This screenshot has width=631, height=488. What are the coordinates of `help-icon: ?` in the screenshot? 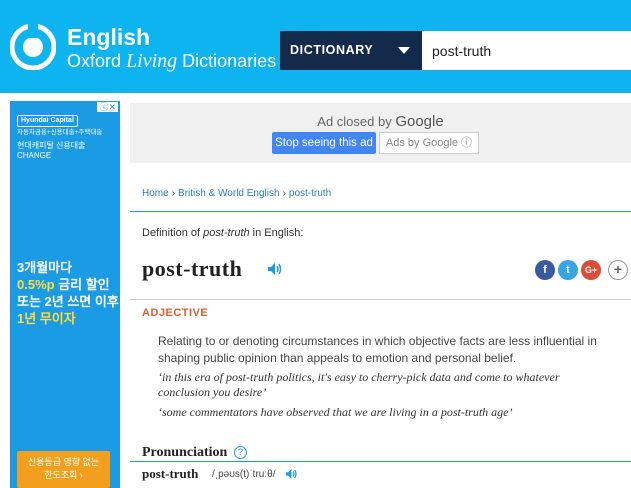 It's located at (240, 452).